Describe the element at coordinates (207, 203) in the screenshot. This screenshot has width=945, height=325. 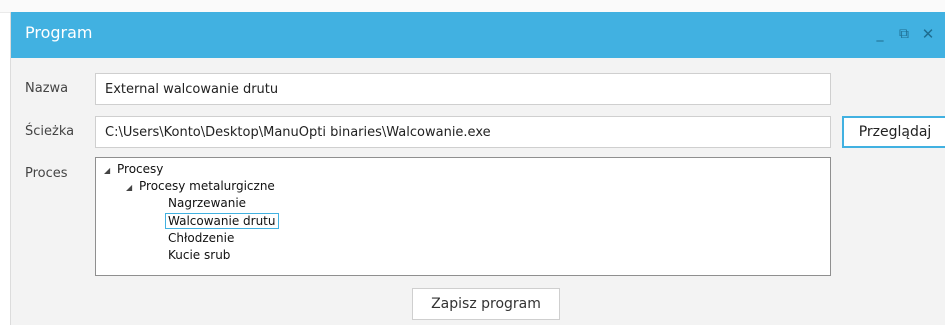
I see `tree-item-nagrzewanie: Nagrzewanie` at that location.